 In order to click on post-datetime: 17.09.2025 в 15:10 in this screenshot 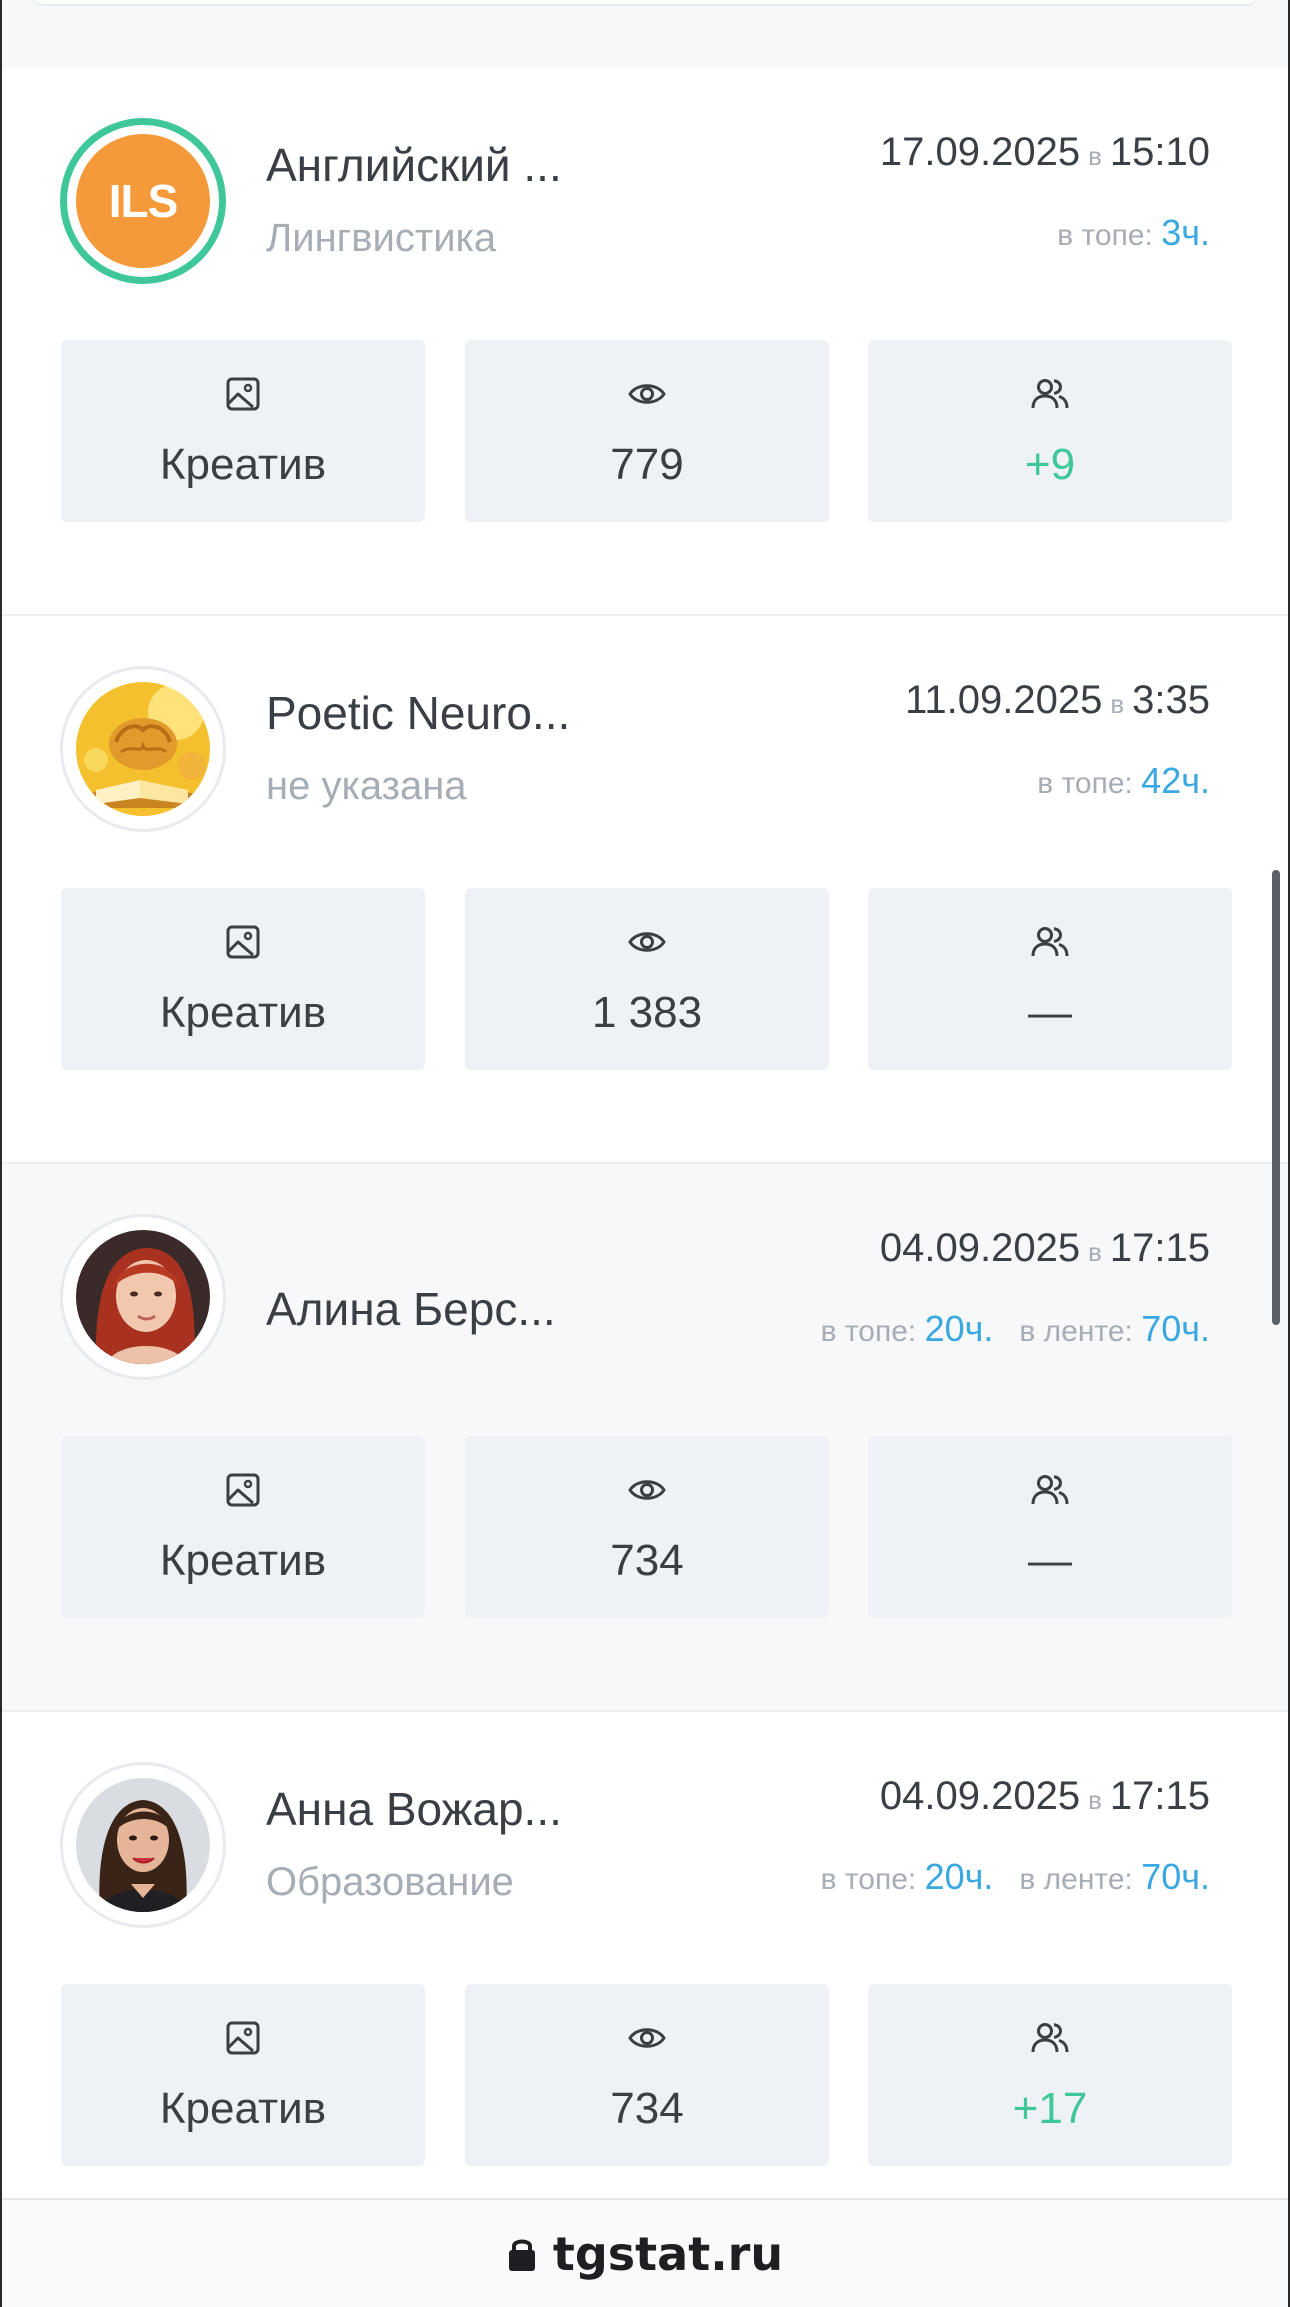, I will do `click(1045, 152)`.